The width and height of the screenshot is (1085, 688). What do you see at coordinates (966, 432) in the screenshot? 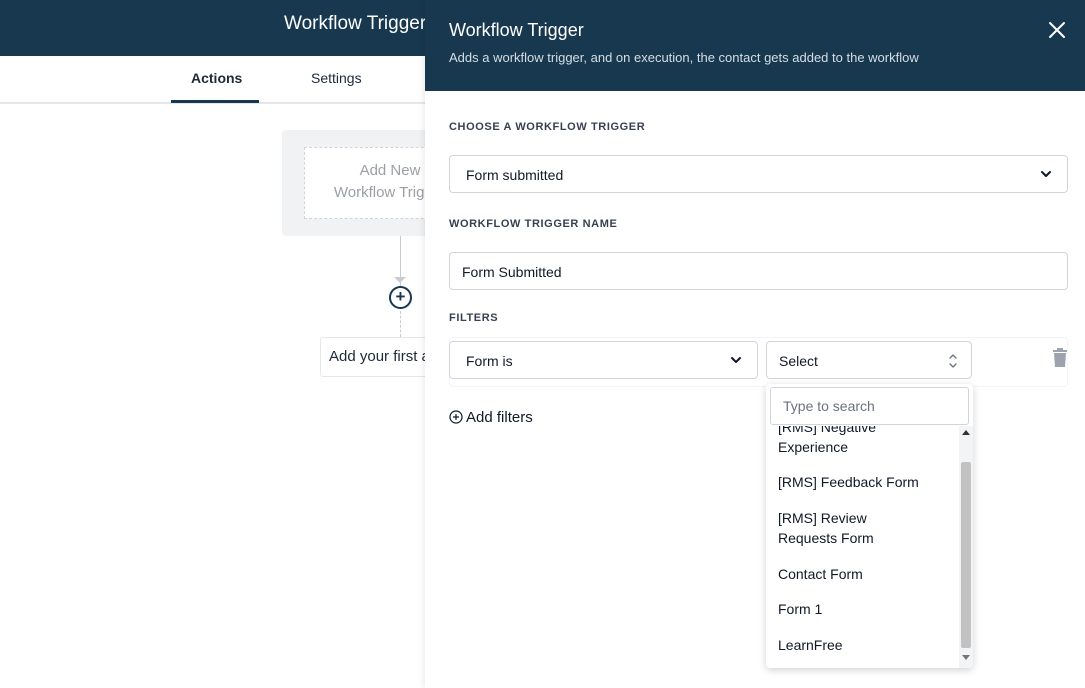
I see `scroll-up-arrow-icon` at bounding box center [966, 432].